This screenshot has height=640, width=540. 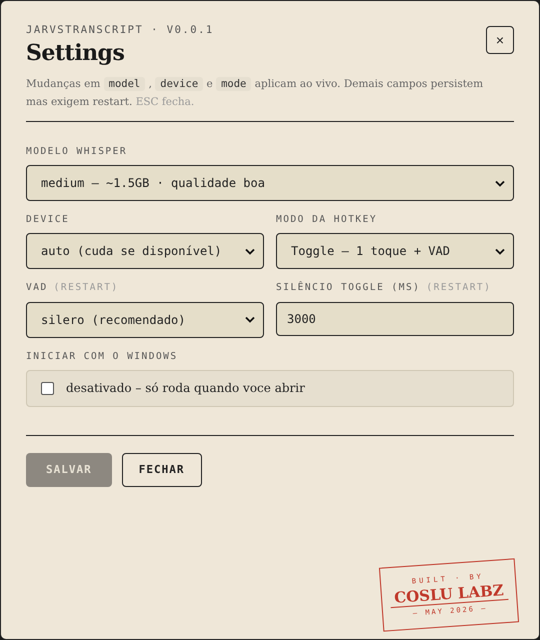 I want to click on field-label: MODELO WHISPER, so click(x=77, y=151).